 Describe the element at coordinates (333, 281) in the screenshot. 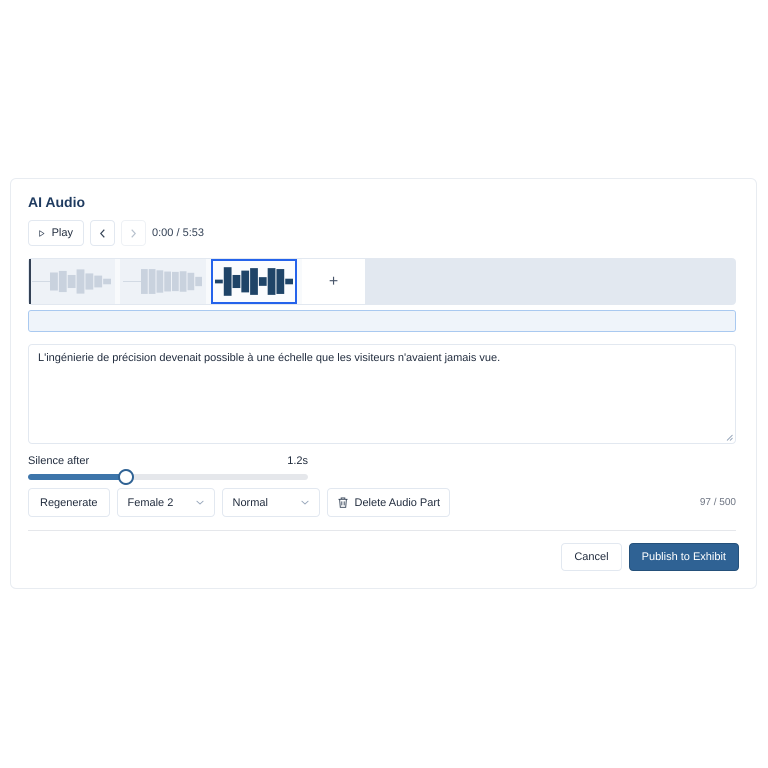

I see `add-segment-button: +` at that location.